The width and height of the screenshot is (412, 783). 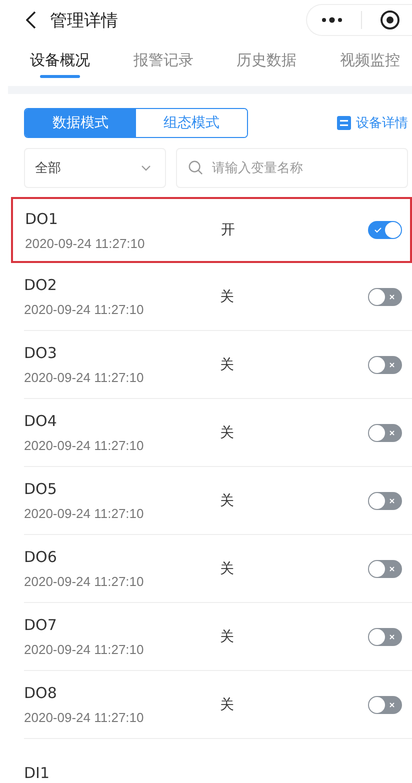 What do you see at coordinates (378, 230) in the screenshot?
I see `check-icon` at bounding box center [378, 230].